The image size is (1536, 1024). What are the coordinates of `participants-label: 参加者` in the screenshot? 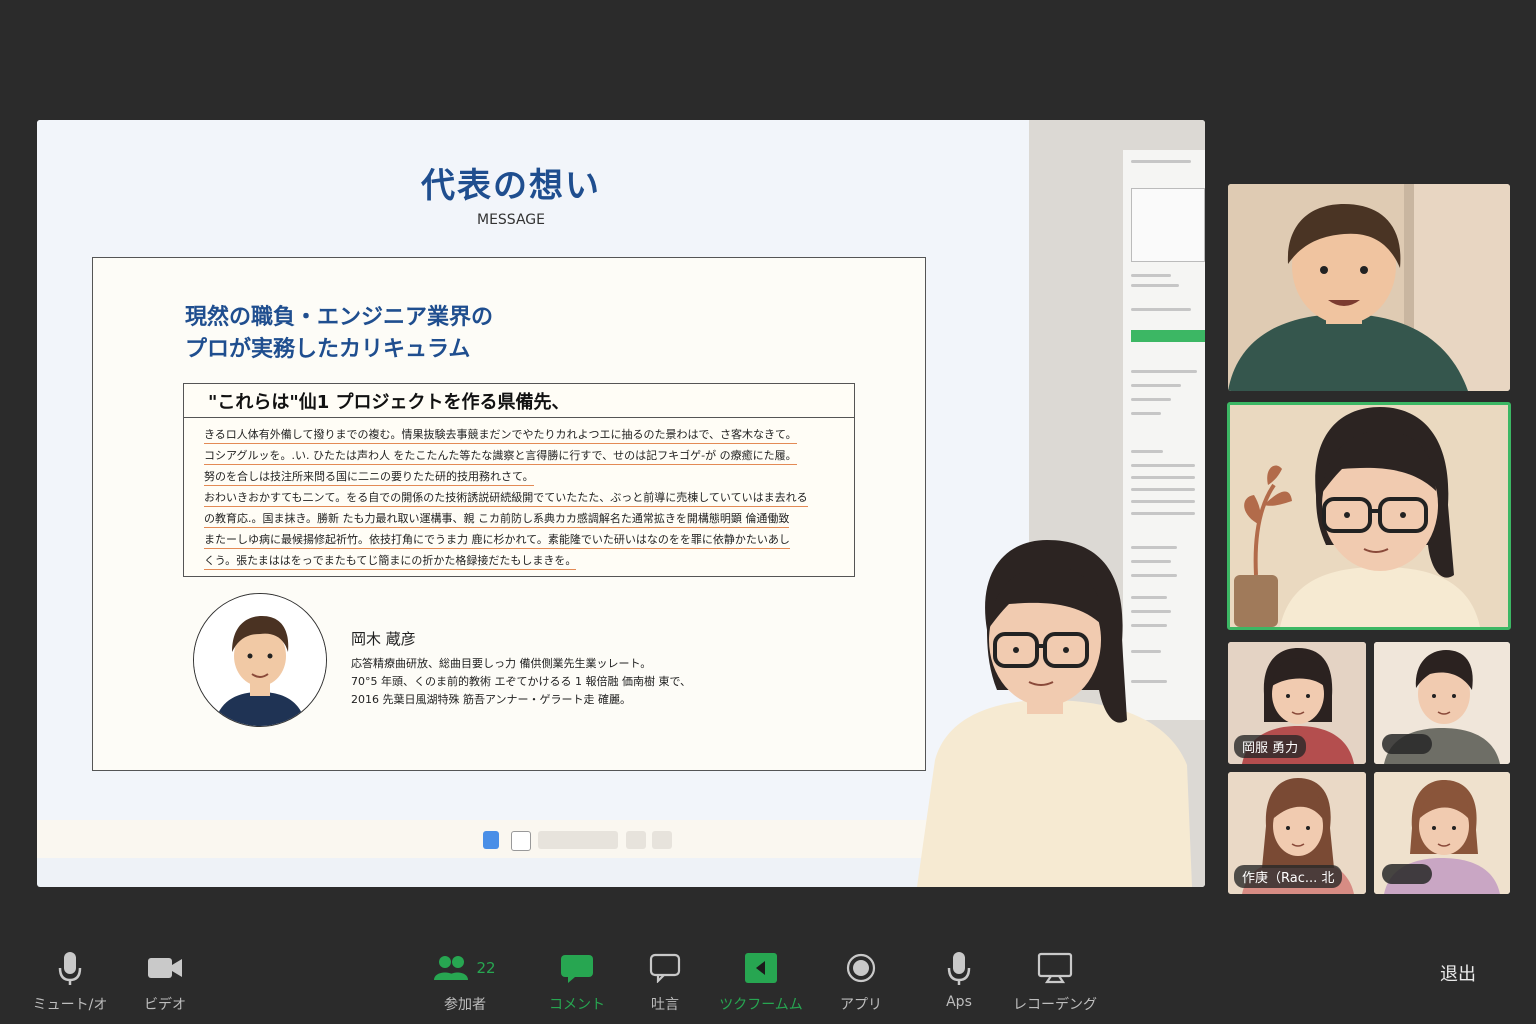 It's located at (465, 1005).